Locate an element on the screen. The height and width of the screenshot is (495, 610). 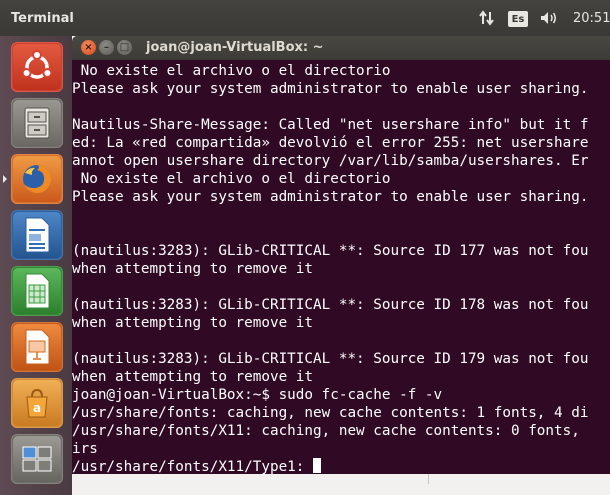
launcher-item-impress is located at coordinates (37, 347).